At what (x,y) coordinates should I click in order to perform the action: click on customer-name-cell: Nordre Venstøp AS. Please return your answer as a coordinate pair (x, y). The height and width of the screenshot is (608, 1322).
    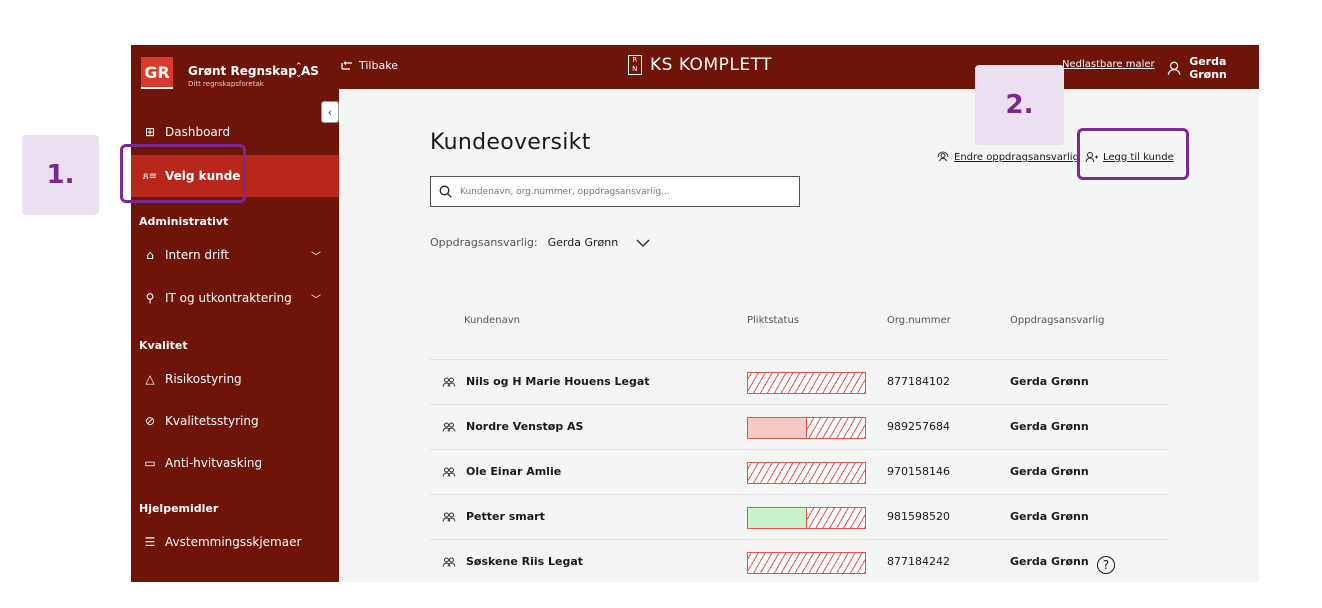
    Looking at the image, I should click on (512, 426).